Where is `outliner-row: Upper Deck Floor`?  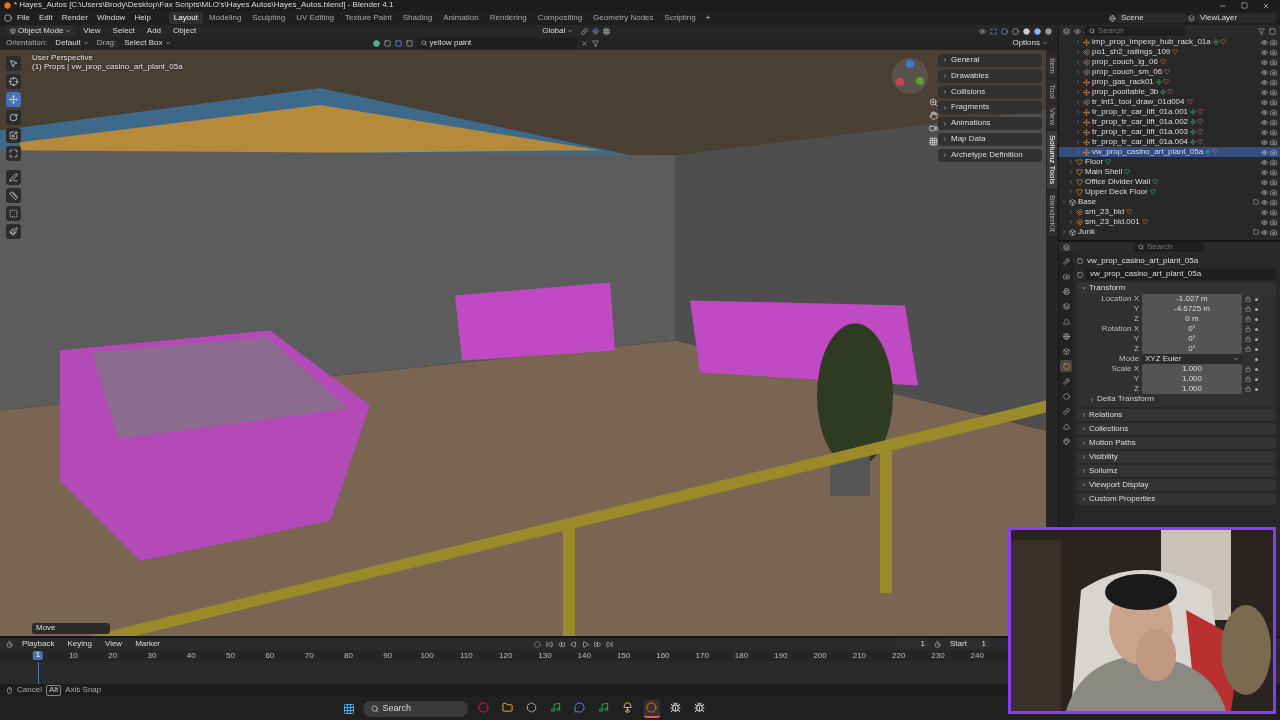
outliner-row: Upper Deck Floor is located at coordinates (1169, 192).